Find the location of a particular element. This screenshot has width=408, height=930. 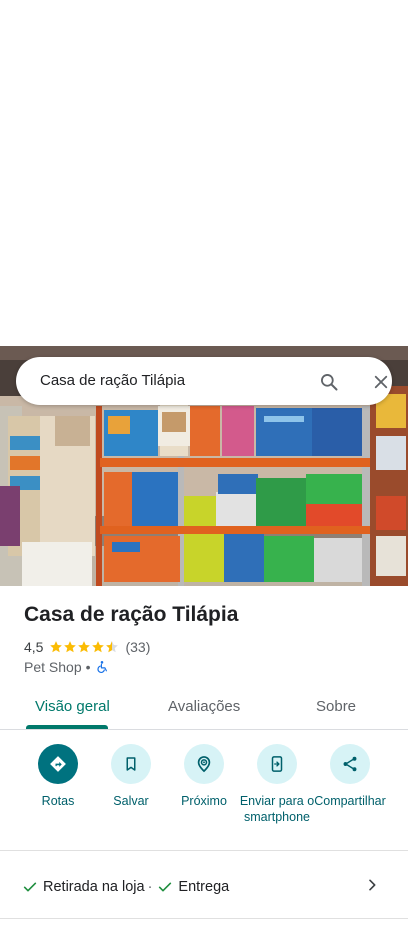

bookmark-icon is located at coordinates (131, 764).